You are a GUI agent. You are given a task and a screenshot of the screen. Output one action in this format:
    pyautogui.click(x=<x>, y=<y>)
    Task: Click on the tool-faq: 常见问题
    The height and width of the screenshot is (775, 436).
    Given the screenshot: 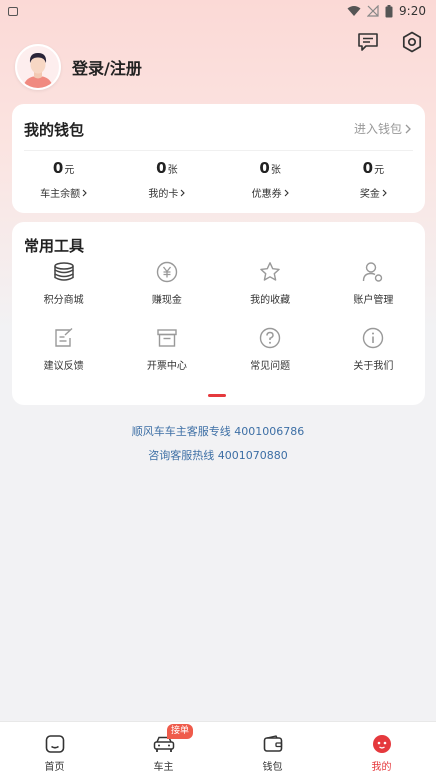 What is the action you would take?
    pyautogui.click(x=270, y=349)
    